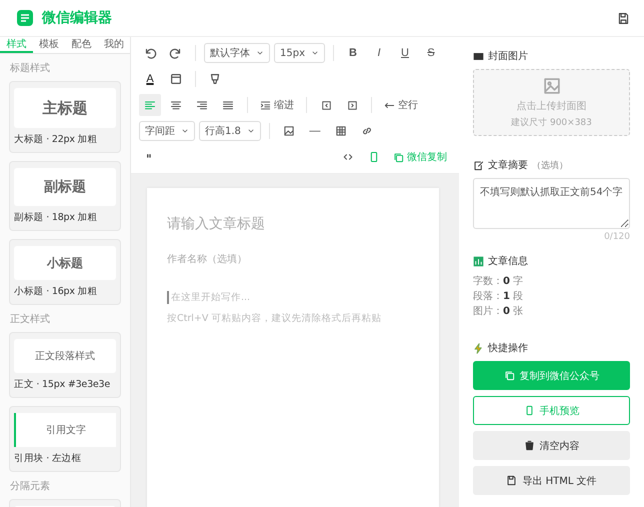 The image size is (644, 507). Describe the element at coordinates (340, 131) in the screenshot. I see `table-icon` at that location.